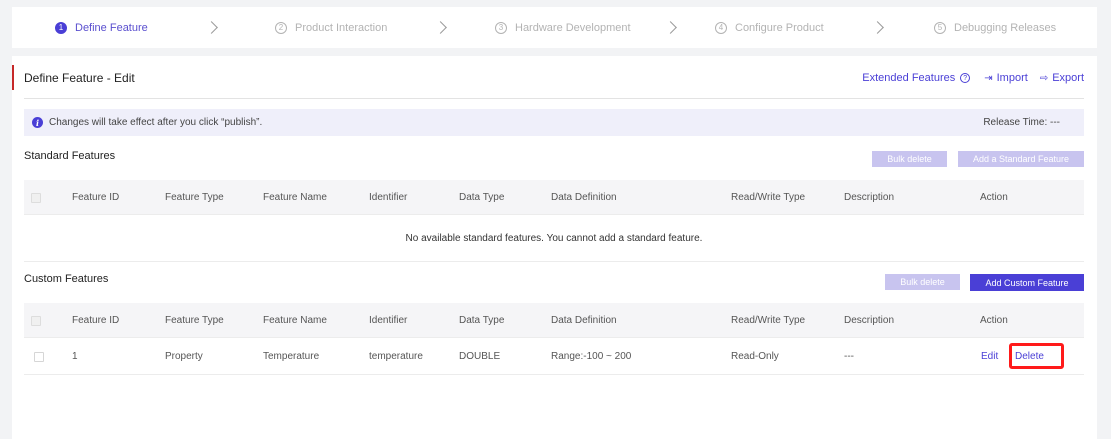 The height and width of the screenshot is (439, 1111). I want to click on standard-bulk-delete-button: Bulk delete, so click(909, 159).